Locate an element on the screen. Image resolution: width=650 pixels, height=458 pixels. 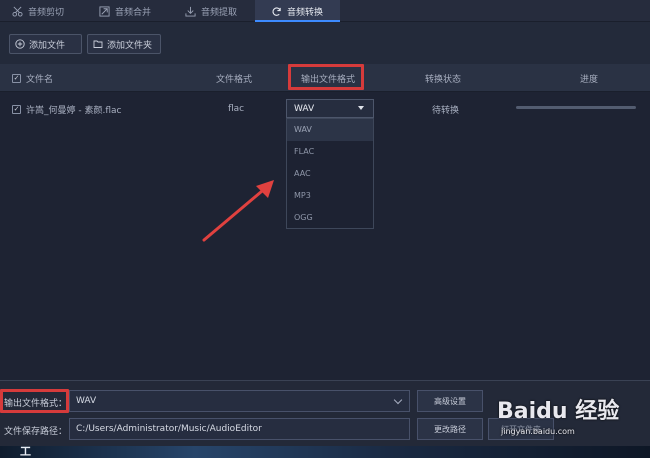
row-format-cell: flac is located at coordinates (236, 109).